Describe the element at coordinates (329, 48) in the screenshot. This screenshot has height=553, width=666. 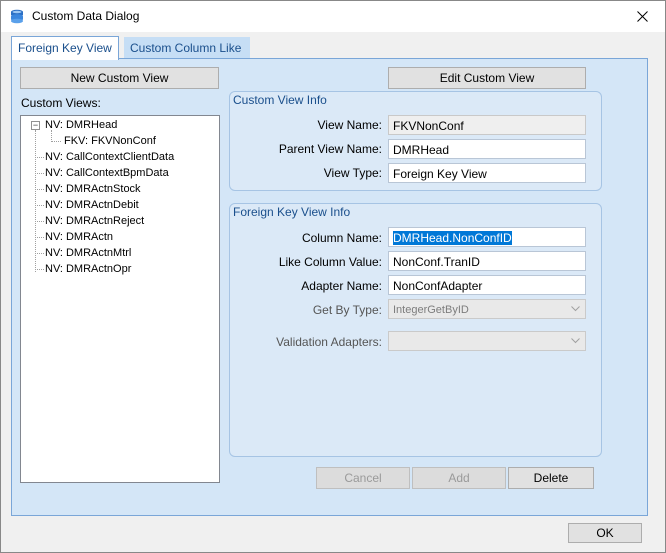
I see `tab-strip: Foreign Key View Custom Column Like` at that location.